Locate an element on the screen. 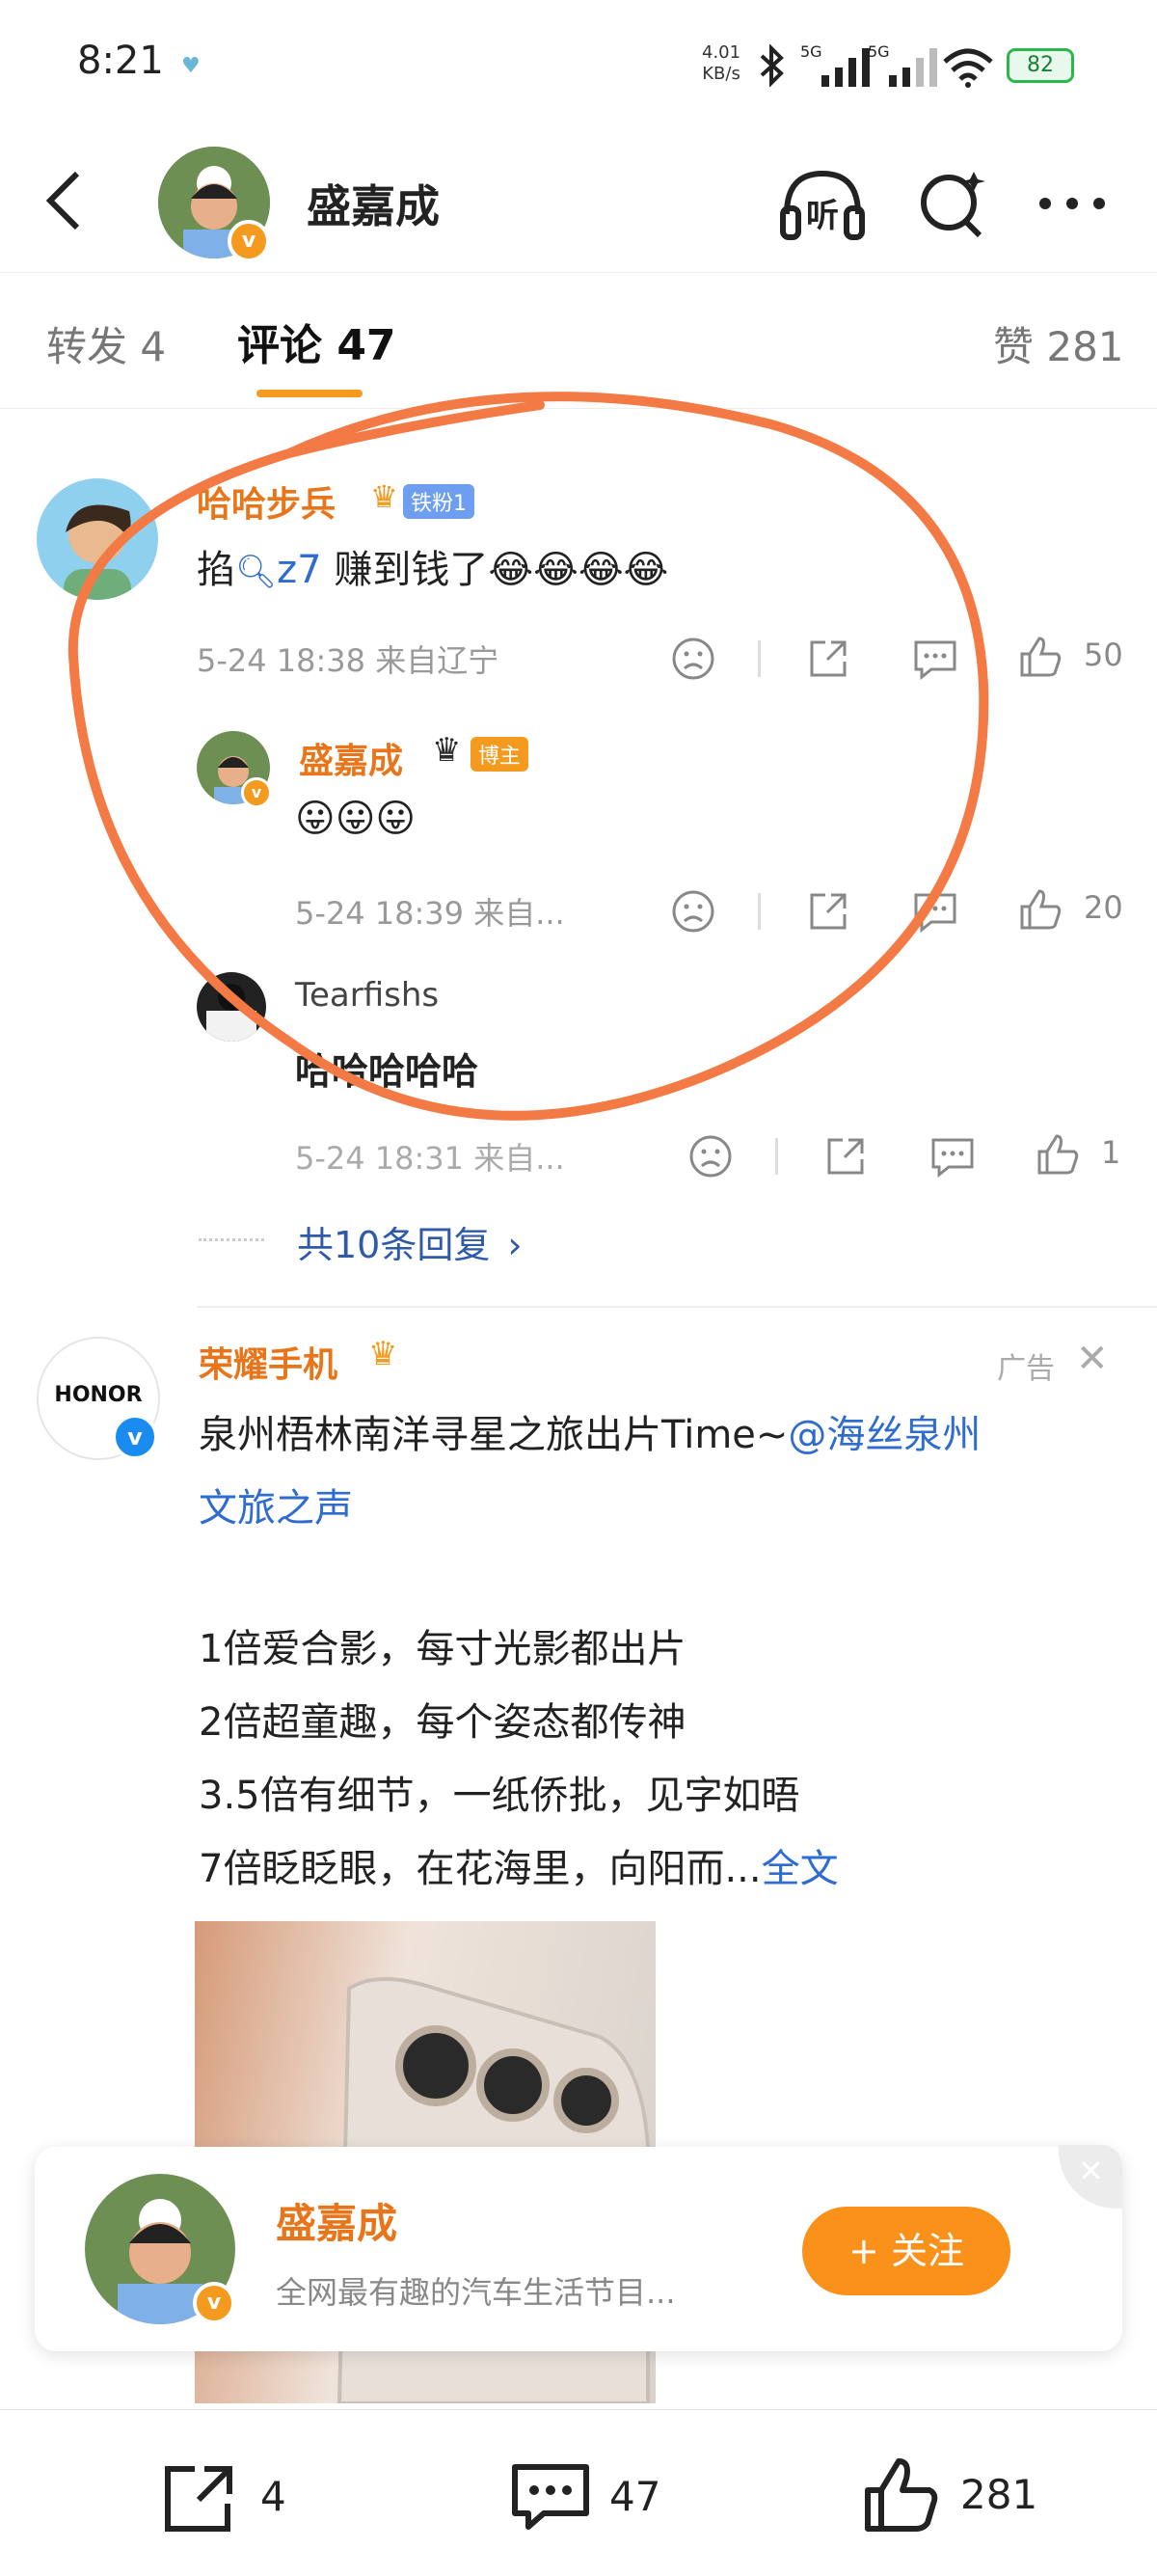  search-term: z7 is located at coordinates (299, 570).